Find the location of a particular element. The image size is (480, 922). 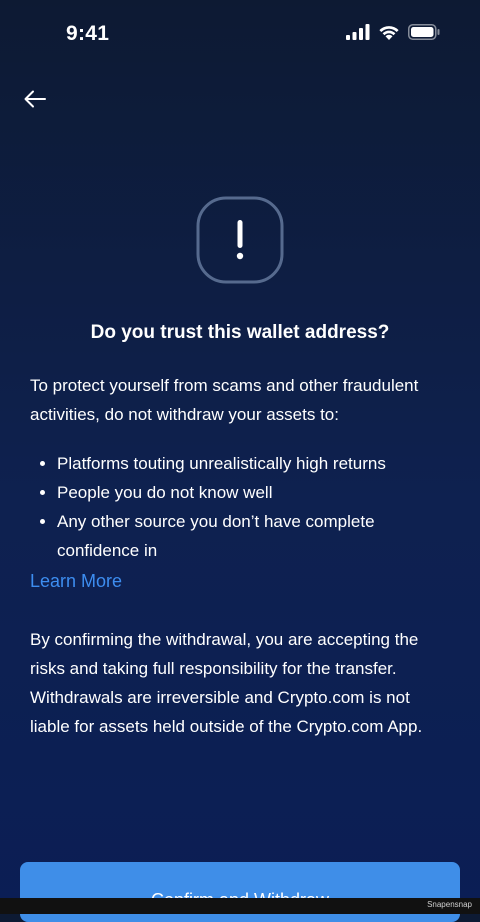

cellular-signal-icon is located at coordinates (358, 32).